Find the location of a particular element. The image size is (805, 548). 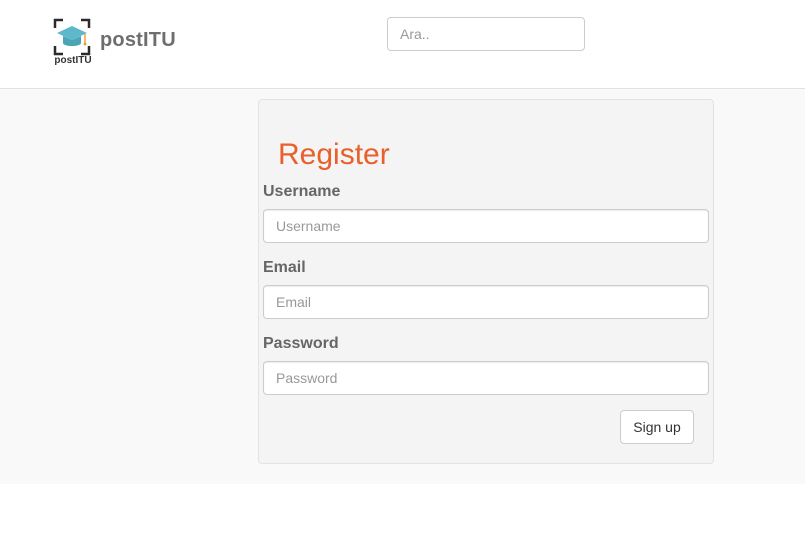

email-input is located at coordinates (486, 302).